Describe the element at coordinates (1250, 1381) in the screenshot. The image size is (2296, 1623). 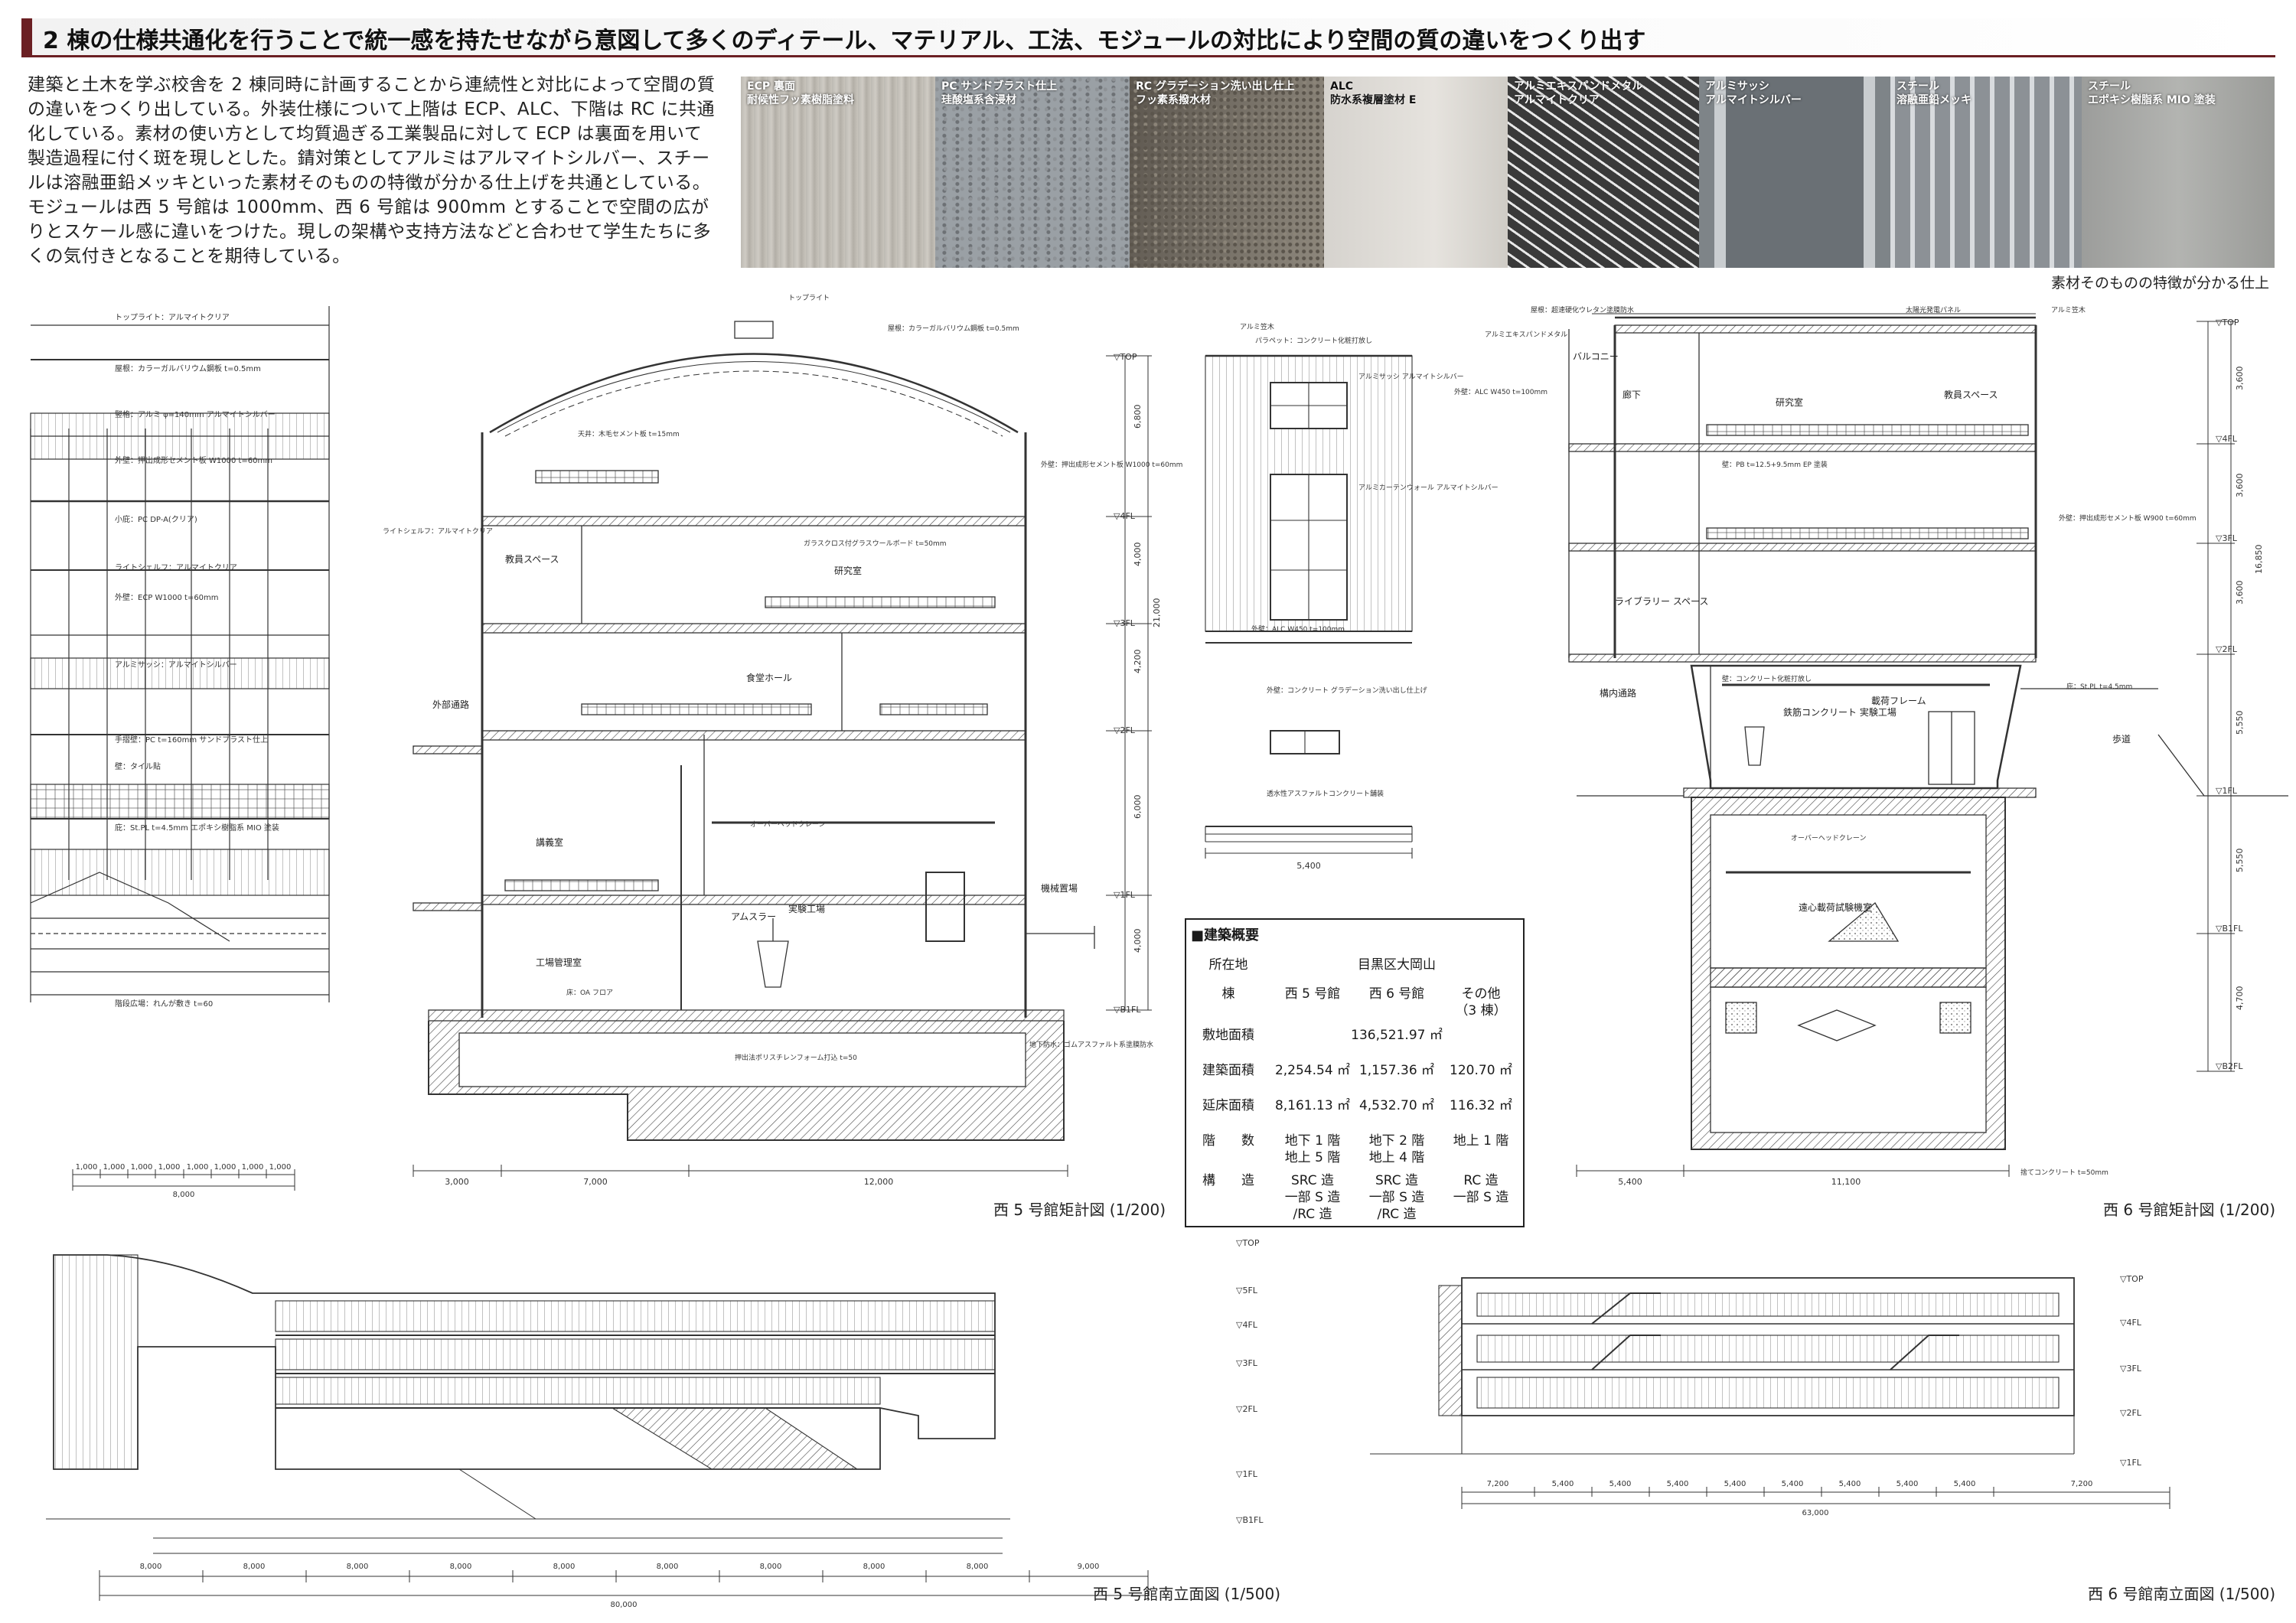
I see `w5-elev-level-marks: ▽TOP ▽5FL ▽4FL ▽3FL ▽2FL ▽1FL ▽B1FL` at that location.